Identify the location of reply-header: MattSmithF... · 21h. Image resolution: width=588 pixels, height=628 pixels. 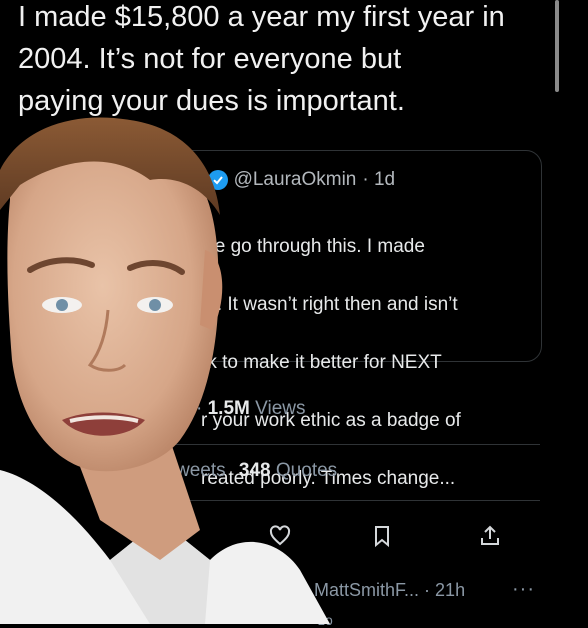
(389, 590).